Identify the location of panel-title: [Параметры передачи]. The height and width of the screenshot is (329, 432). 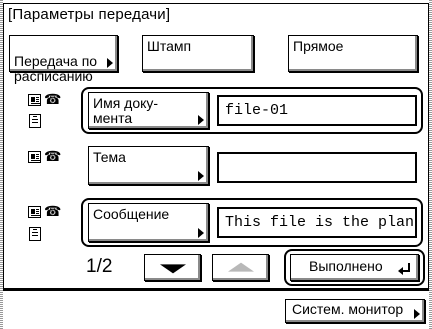
(89, 14).